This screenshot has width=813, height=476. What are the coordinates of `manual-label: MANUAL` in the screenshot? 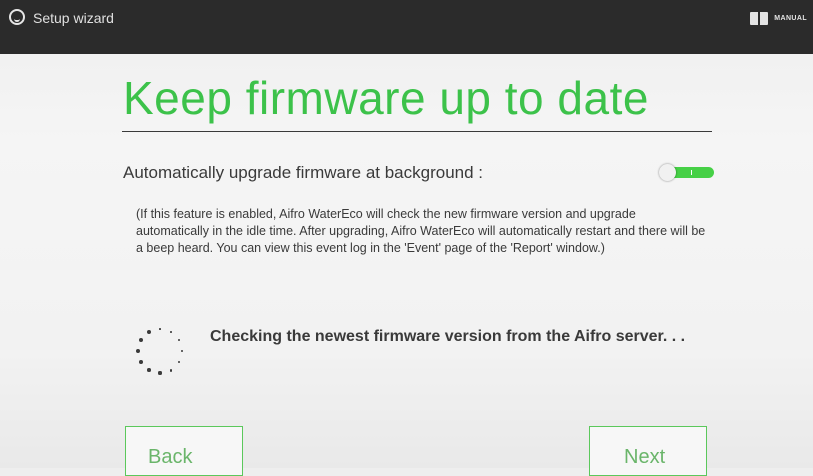 It's located at (790, 18).